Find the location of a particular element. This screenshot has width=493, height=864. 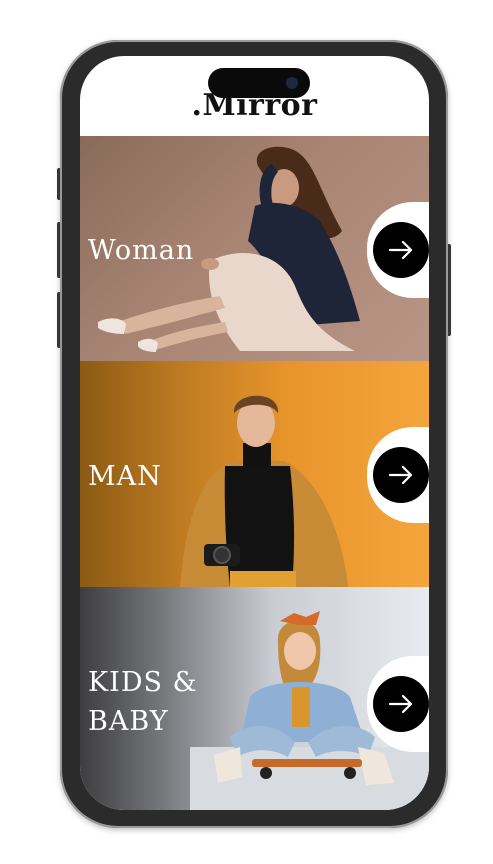

dynamic-island is located at coordinates (259, 83).